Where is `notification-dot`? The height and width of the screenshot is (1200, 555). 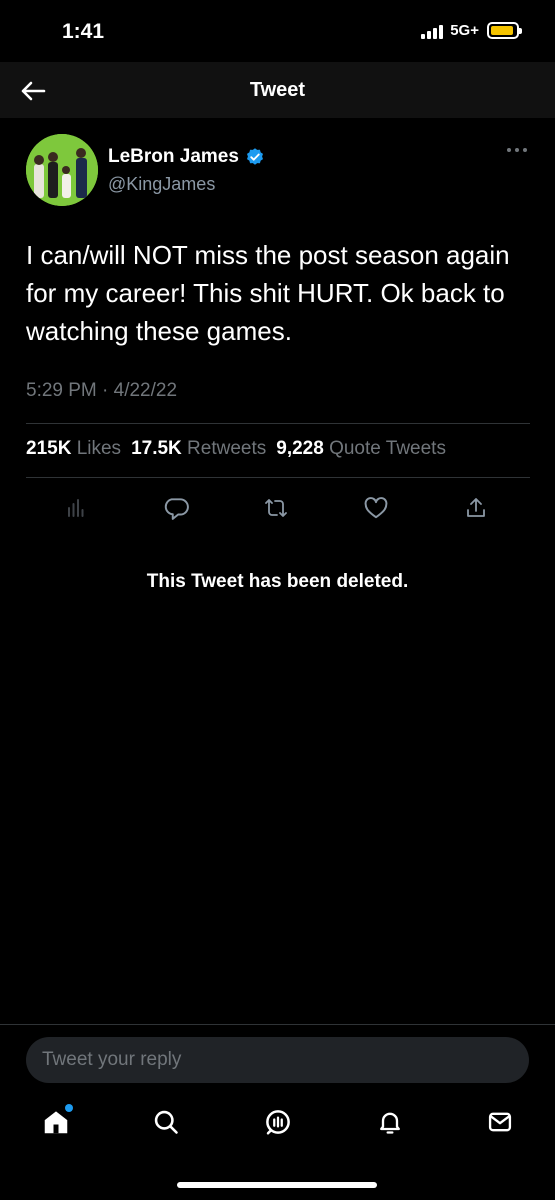 notification-dot is located at coordinates (69, 1108).